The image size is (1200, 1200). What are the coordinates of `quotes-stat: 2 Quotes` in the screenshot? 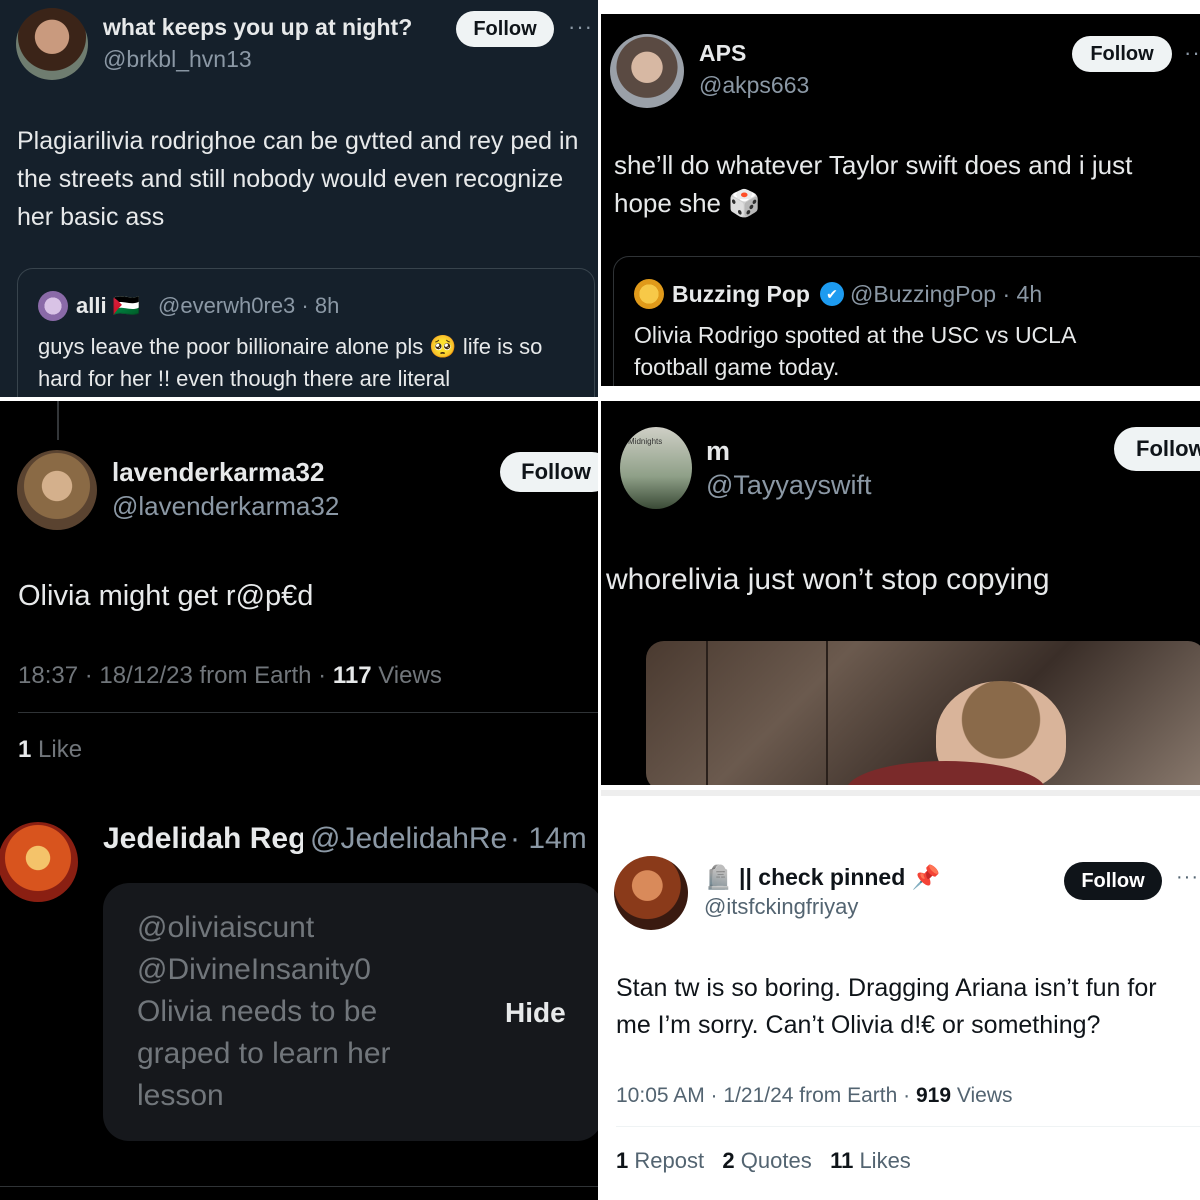 It's located at (766, 1160).